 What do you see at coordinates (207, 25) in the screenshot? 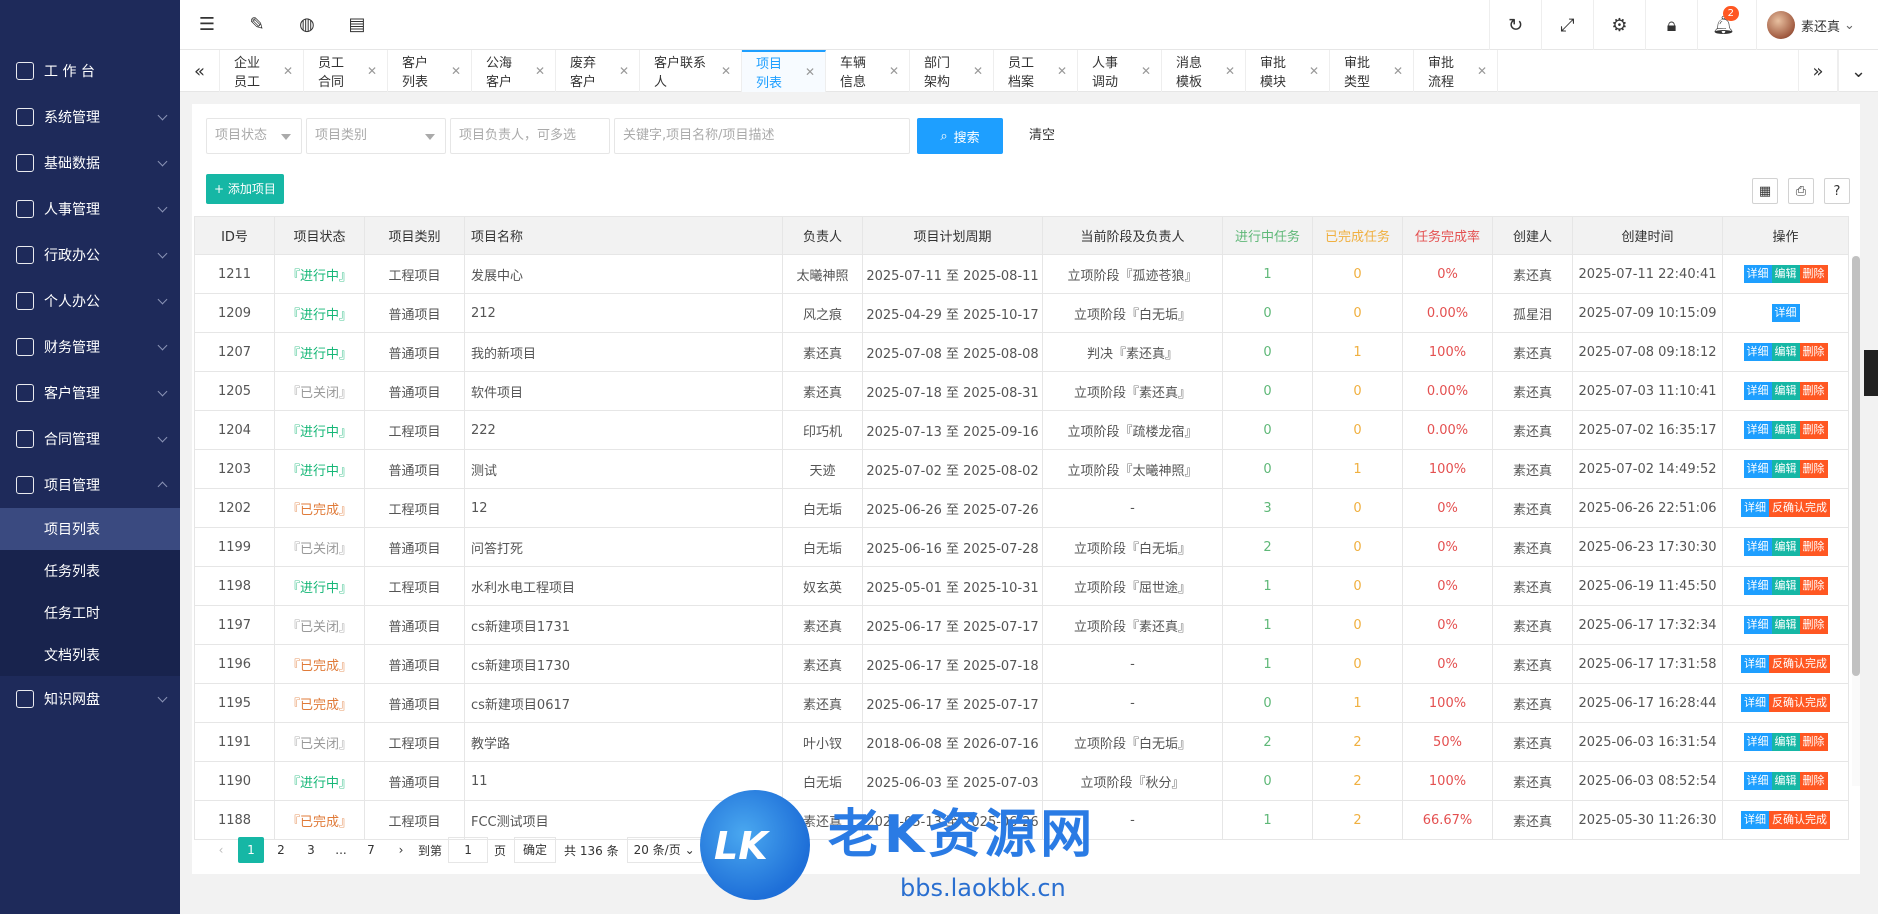
I see `menu-toggle-icon: ☰` at bounding box center [207, 25].